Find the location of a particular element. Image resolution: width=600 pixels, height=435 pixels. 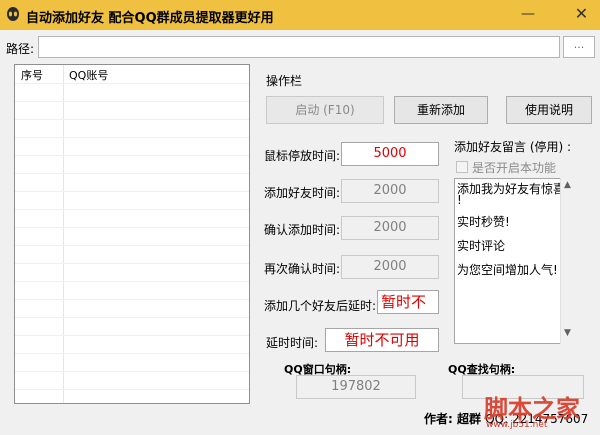

site-watermark-url: www.jb51.net is located at coordinates (517, 425).